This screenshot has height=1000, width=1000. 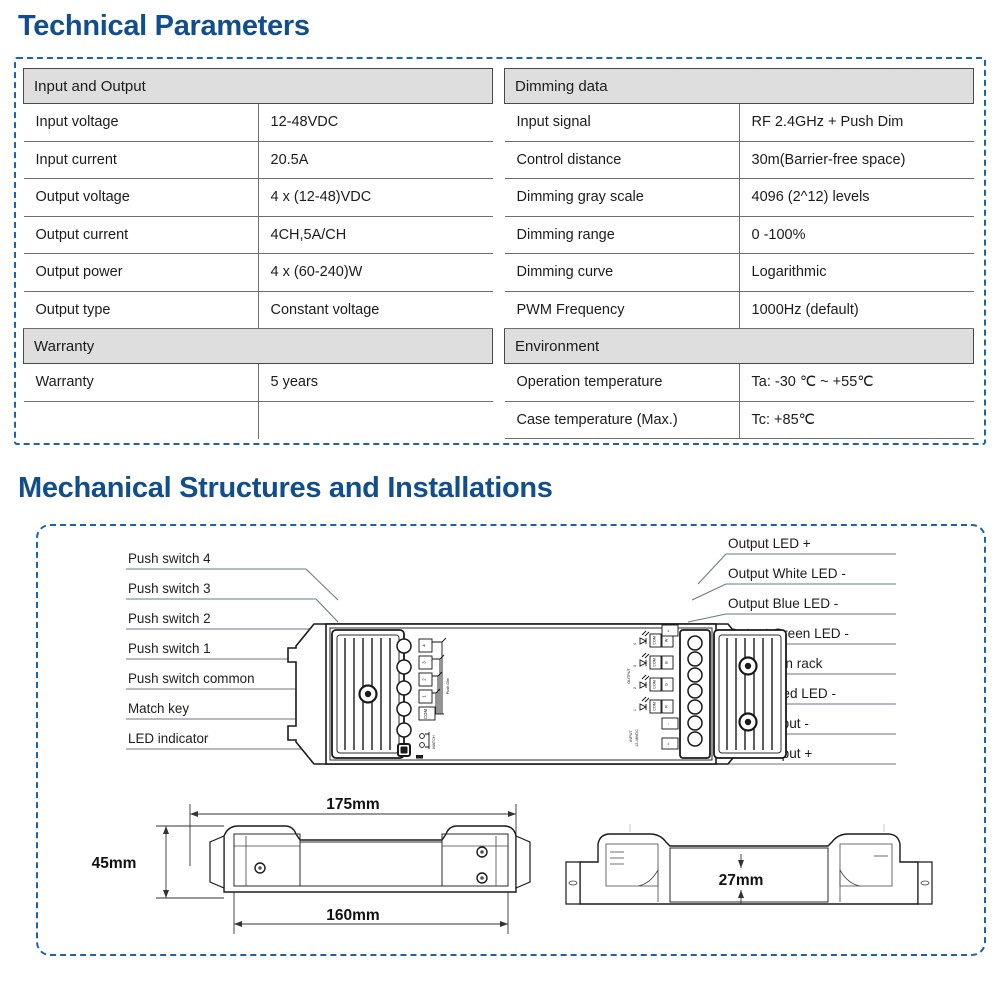 I want to click on spec-value: Logarithmic, so click(x=856, y=272).